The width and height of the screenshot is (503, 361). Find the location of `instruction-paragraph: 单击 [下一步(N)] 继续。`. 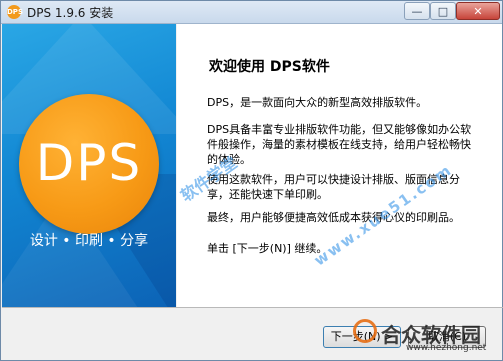

instruction-paragraph: 单击 [下一步(N)] 继续。 is located at coordinates (267, 248).